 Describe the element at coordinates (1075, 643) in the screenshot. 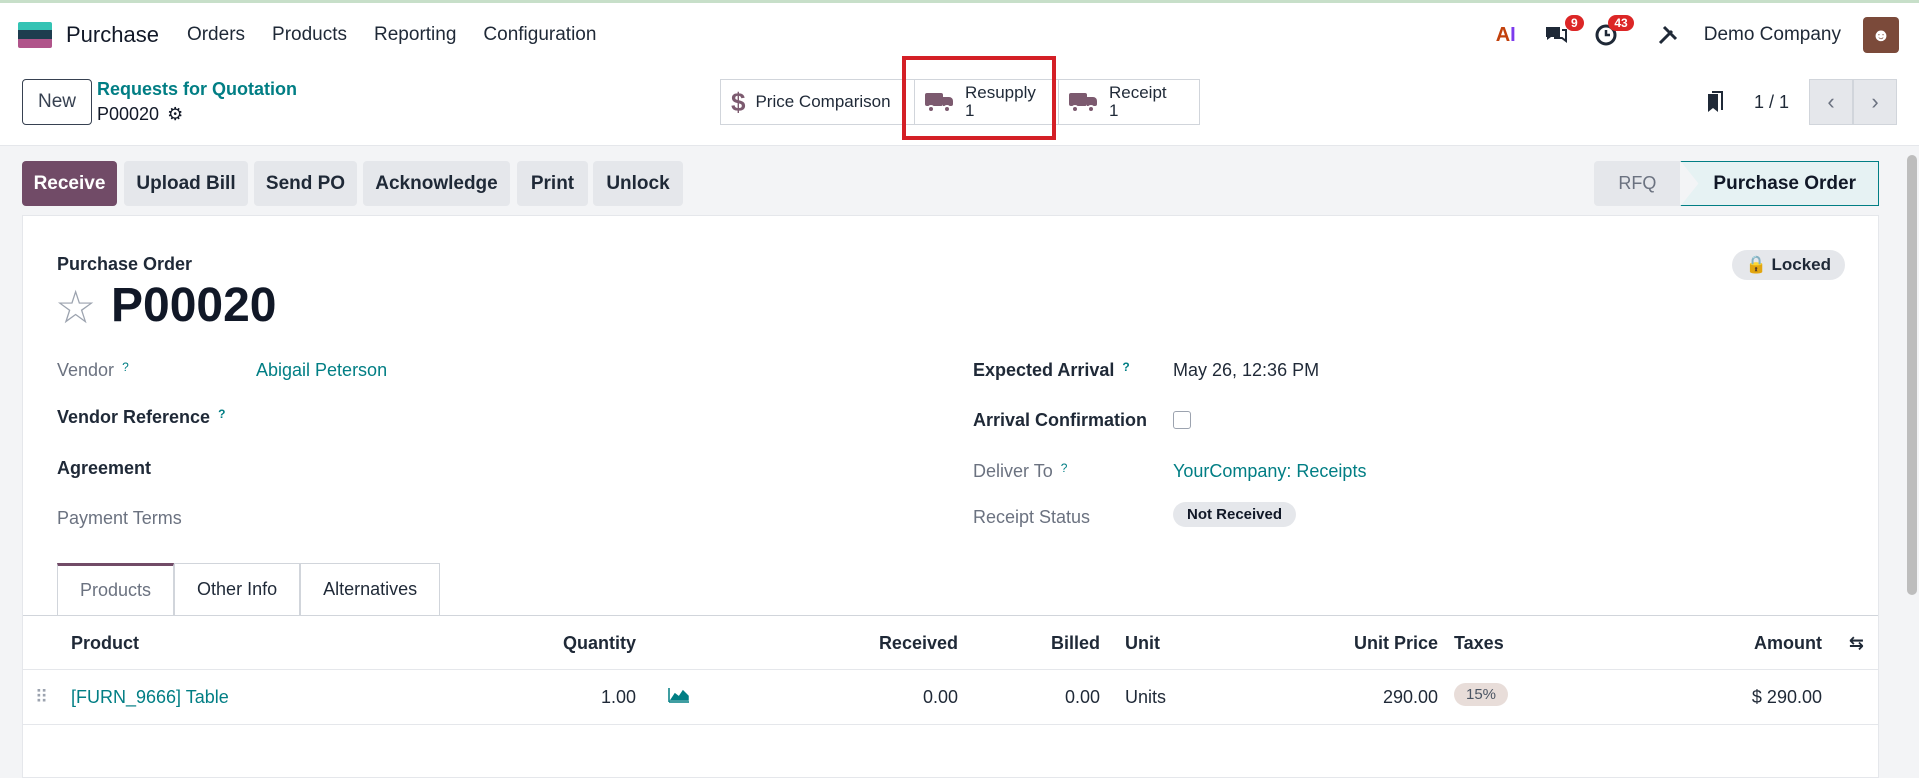

I see `col-billed: Billed` at that location.